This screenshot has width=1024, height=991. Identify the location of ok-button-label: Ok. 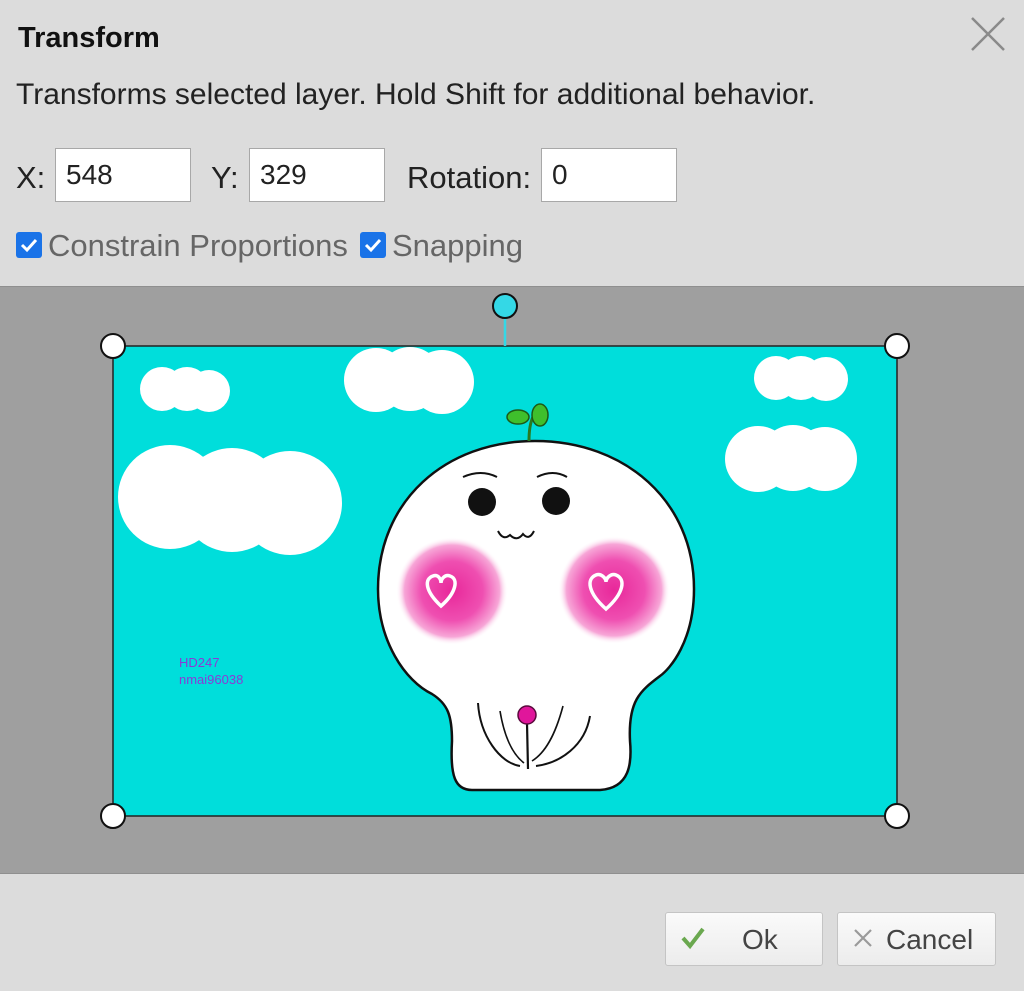
(760, 939).